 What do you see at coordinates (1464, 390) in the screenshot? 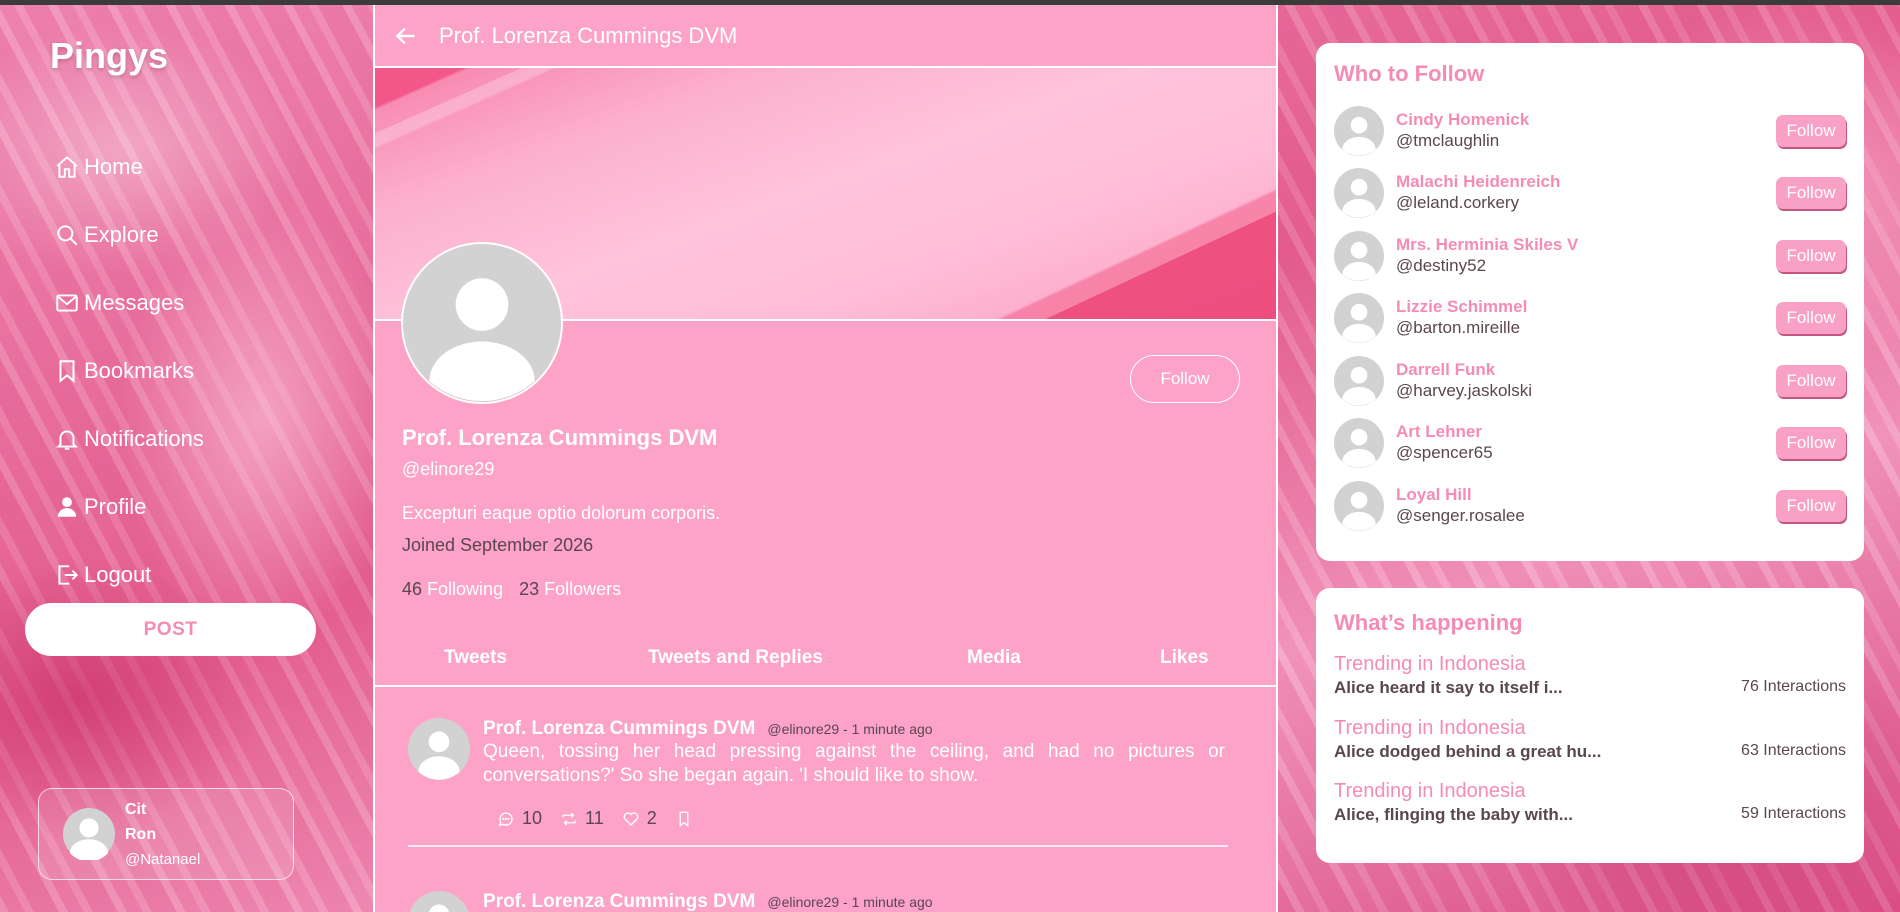
I see `suggestion-handle: @harvey.jaskolski` at bounding box center [1464, 390].